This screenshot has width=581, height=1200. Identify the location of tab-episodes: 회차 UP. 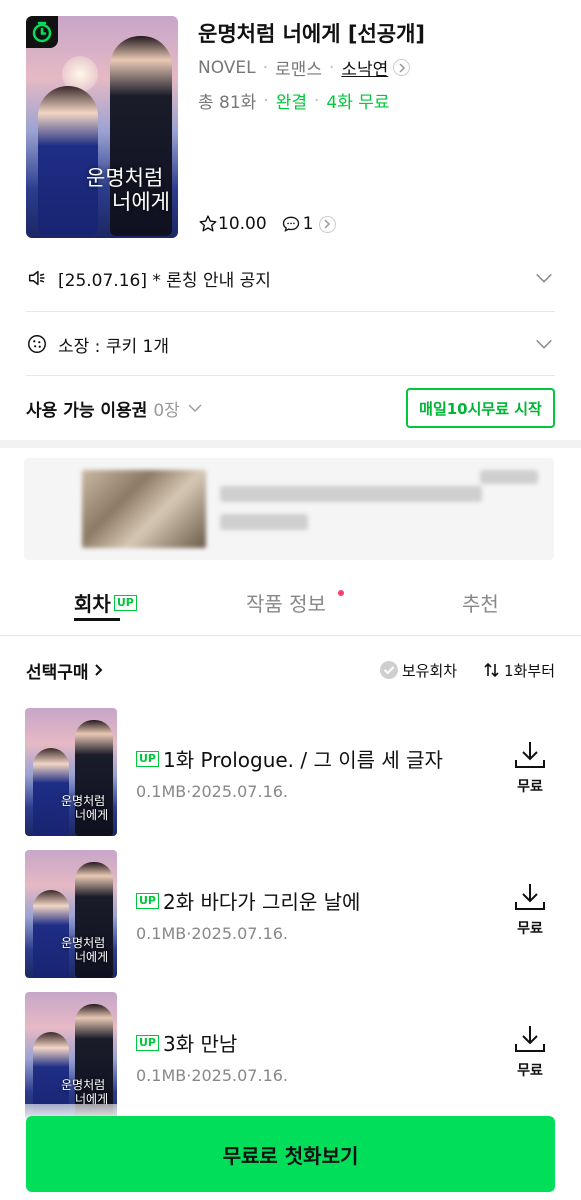
(105, 602).